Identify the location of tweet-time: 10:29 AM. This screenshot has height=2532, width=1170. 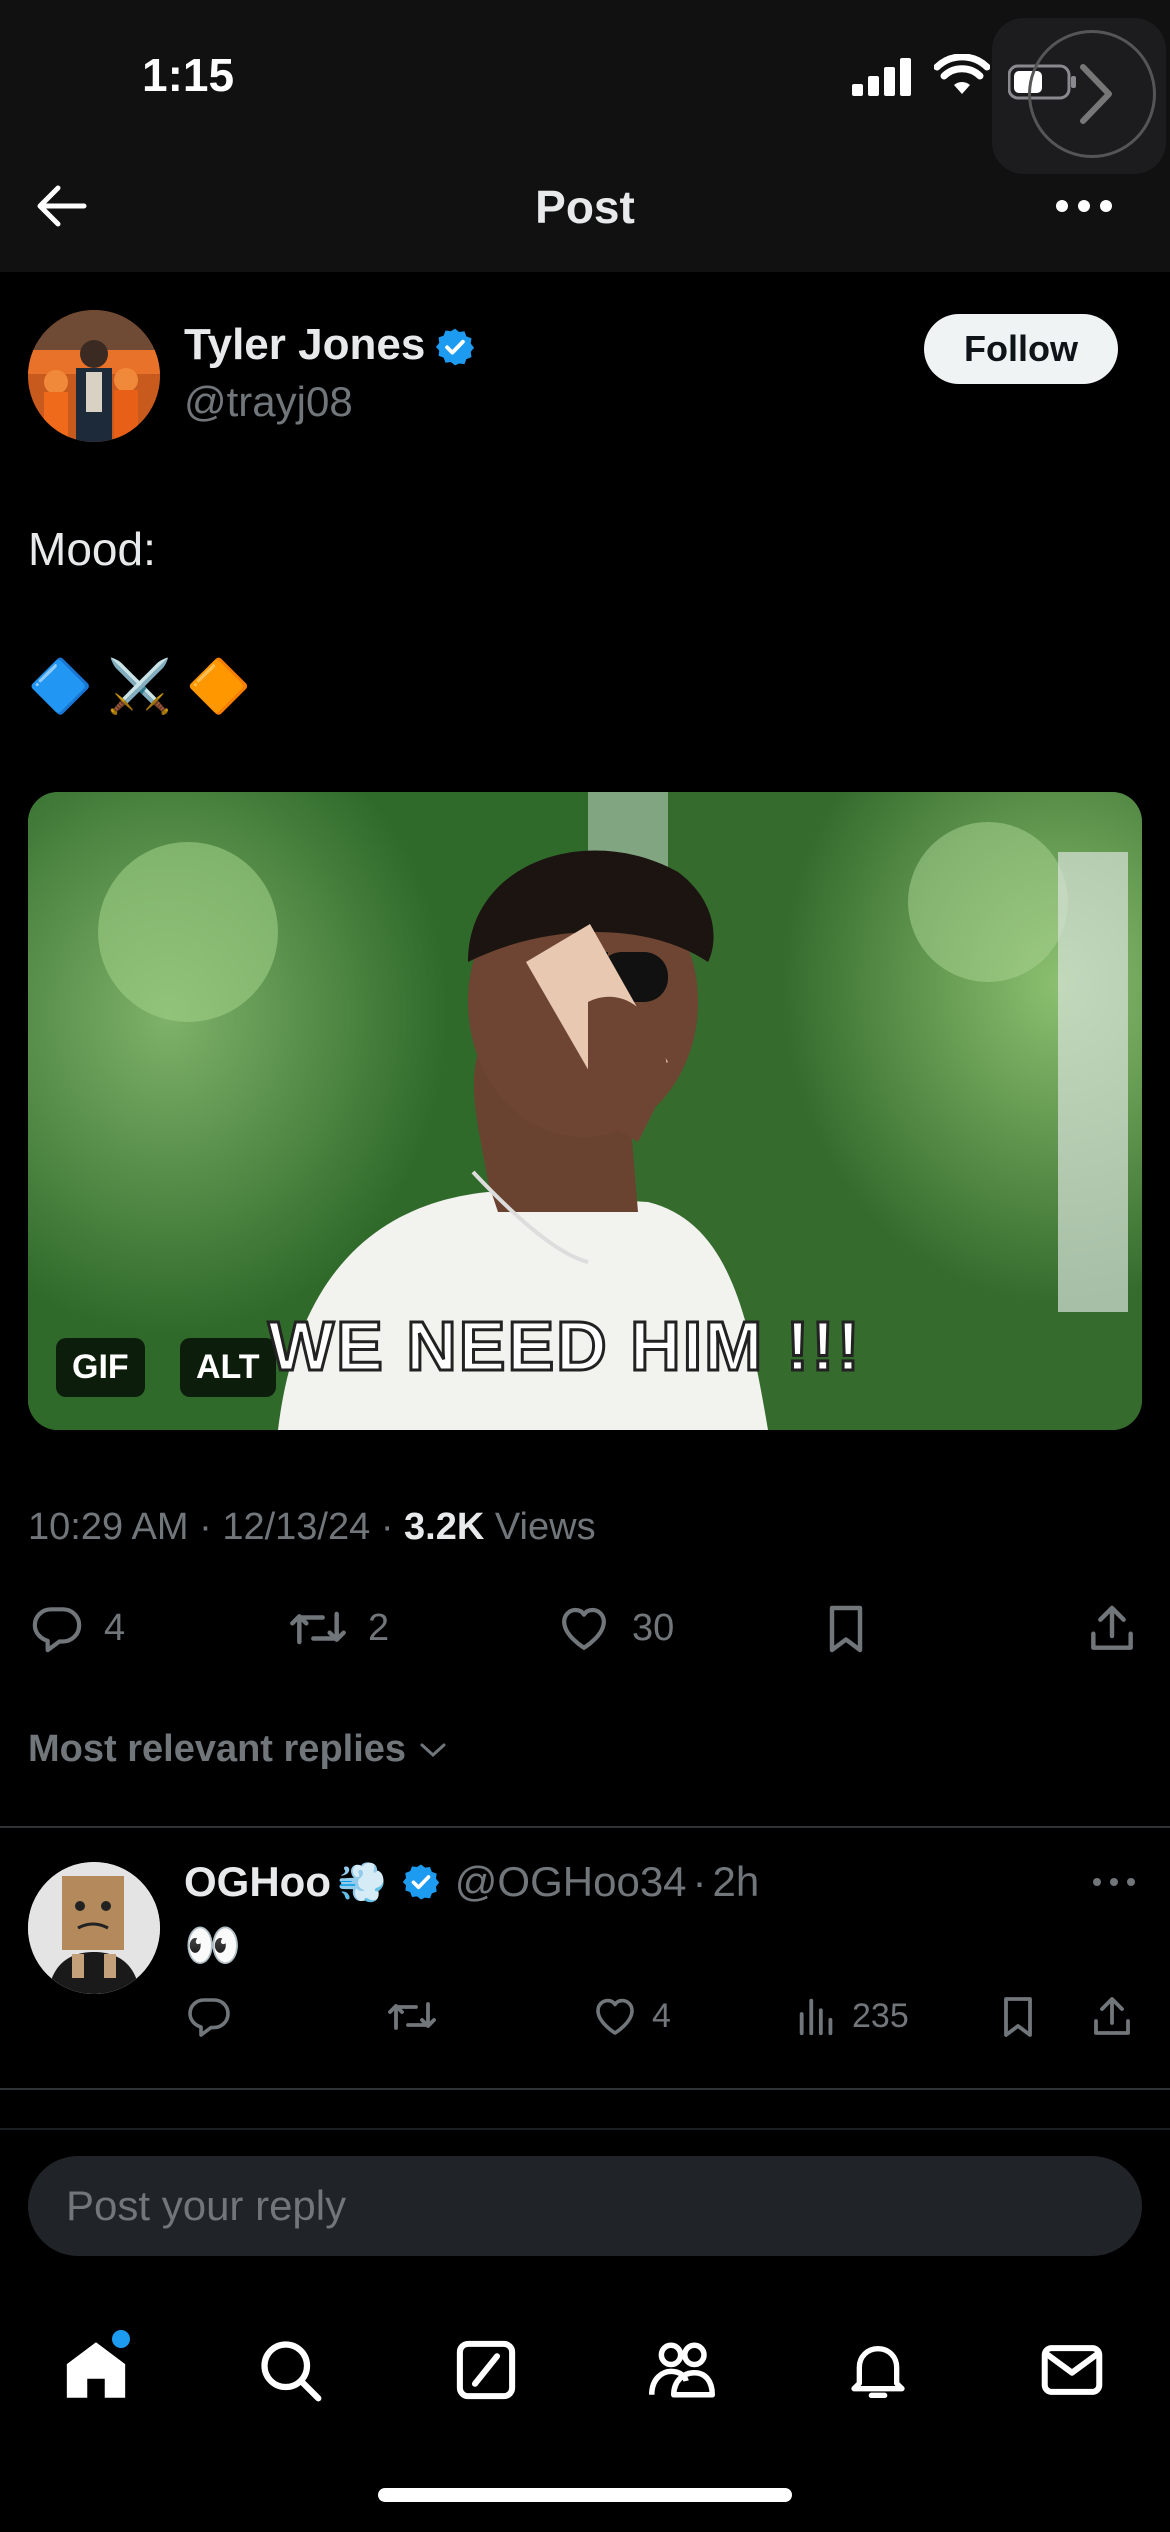
(108, 1527).